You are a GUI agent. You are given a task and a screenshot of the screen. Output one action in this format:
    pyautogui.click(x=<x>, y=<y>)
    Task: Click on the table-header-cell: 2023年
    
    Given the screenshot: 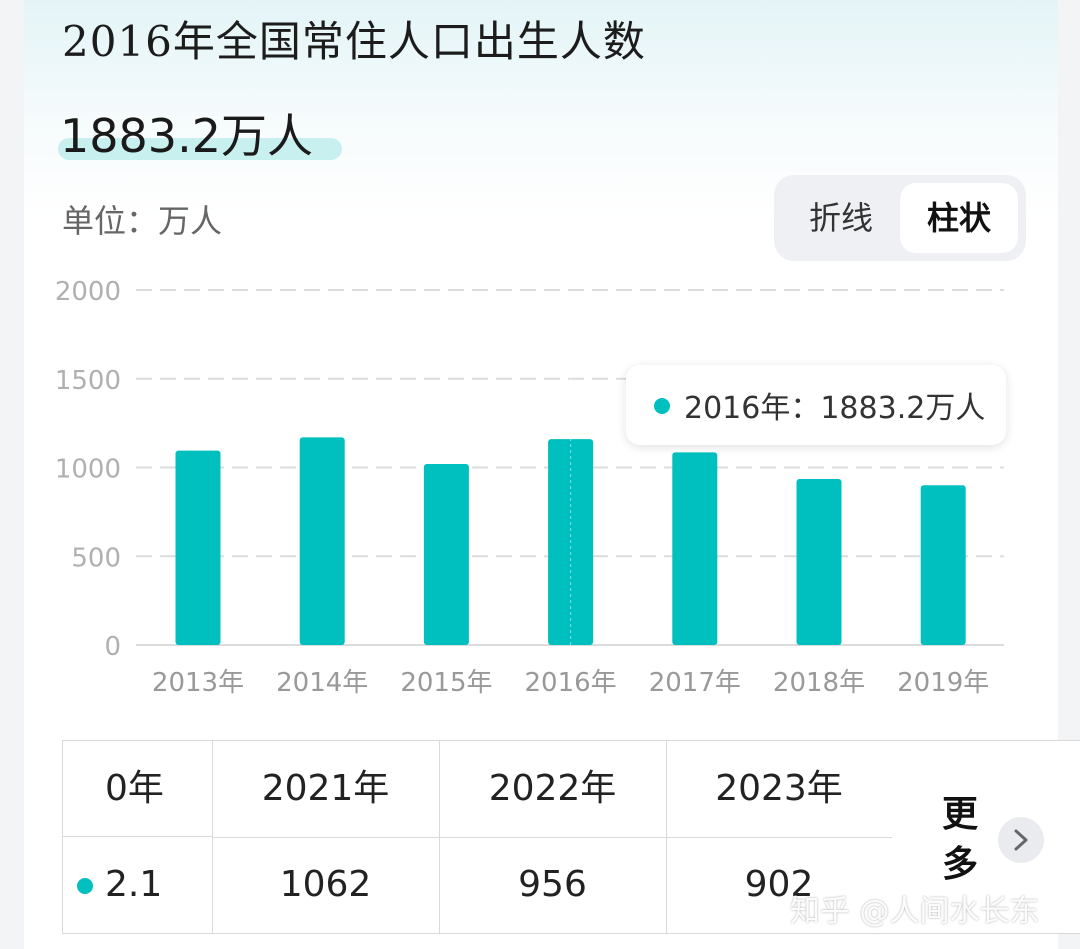 What is the action you would take?
    pyautogui.click(x=779, y=789)
    